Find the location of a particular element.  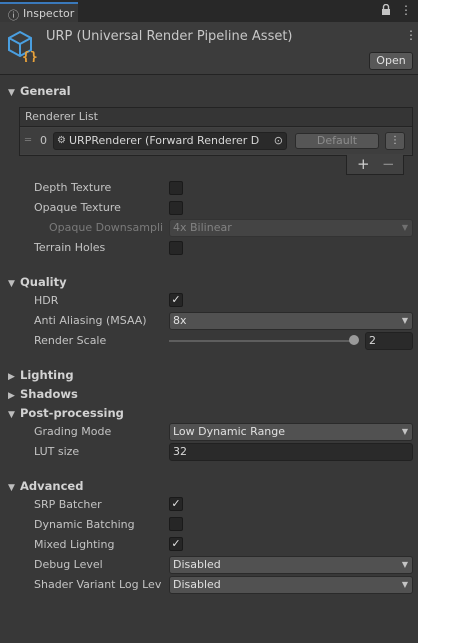

tab-label: Inspector is located at coordinates (49, 13).